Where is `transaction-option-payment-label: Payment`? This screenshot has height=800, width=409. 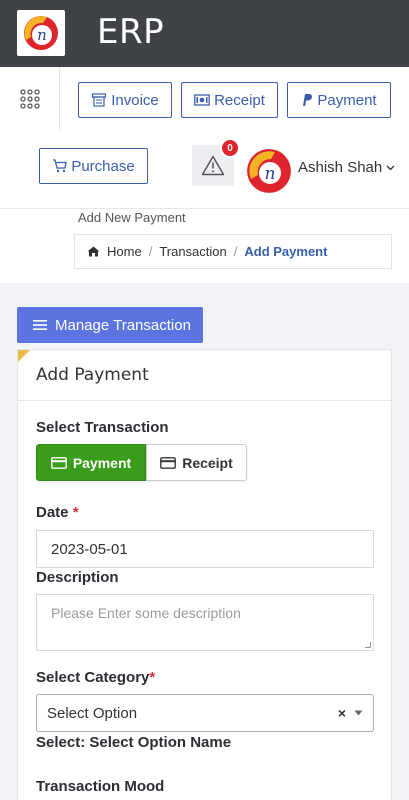
transaction-option-payment-label: Payment is located at coordinates (102, 462).